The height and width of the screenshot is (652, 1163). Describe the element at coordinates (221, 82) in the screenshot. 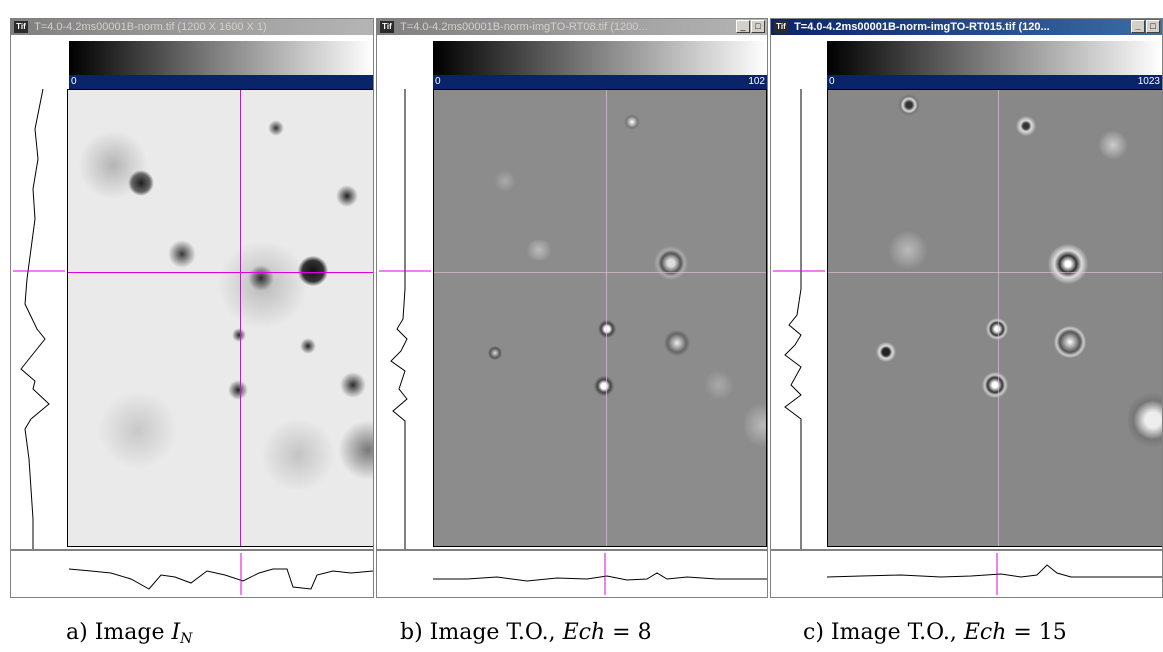

I see `lut-scale-bar-a: 0` at that location.